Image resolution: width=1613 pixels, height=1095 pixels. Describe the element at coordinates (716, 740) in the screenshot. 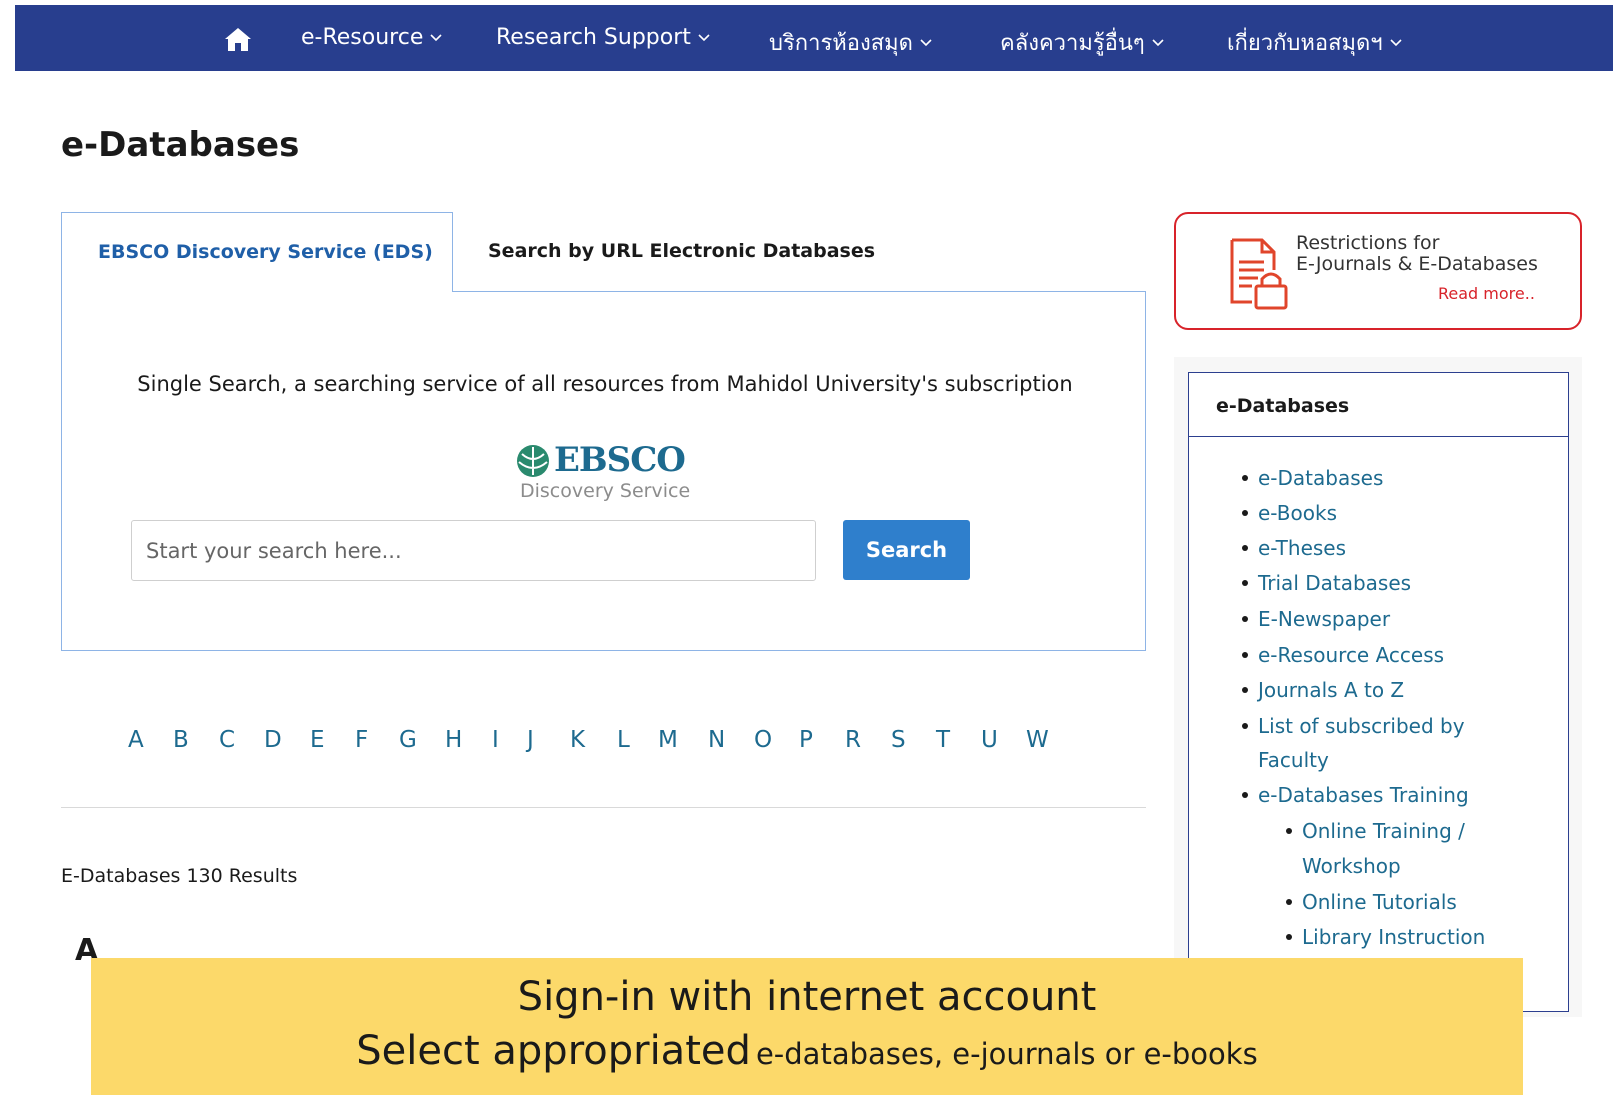

I see `alpha-link-n: N` at that location.